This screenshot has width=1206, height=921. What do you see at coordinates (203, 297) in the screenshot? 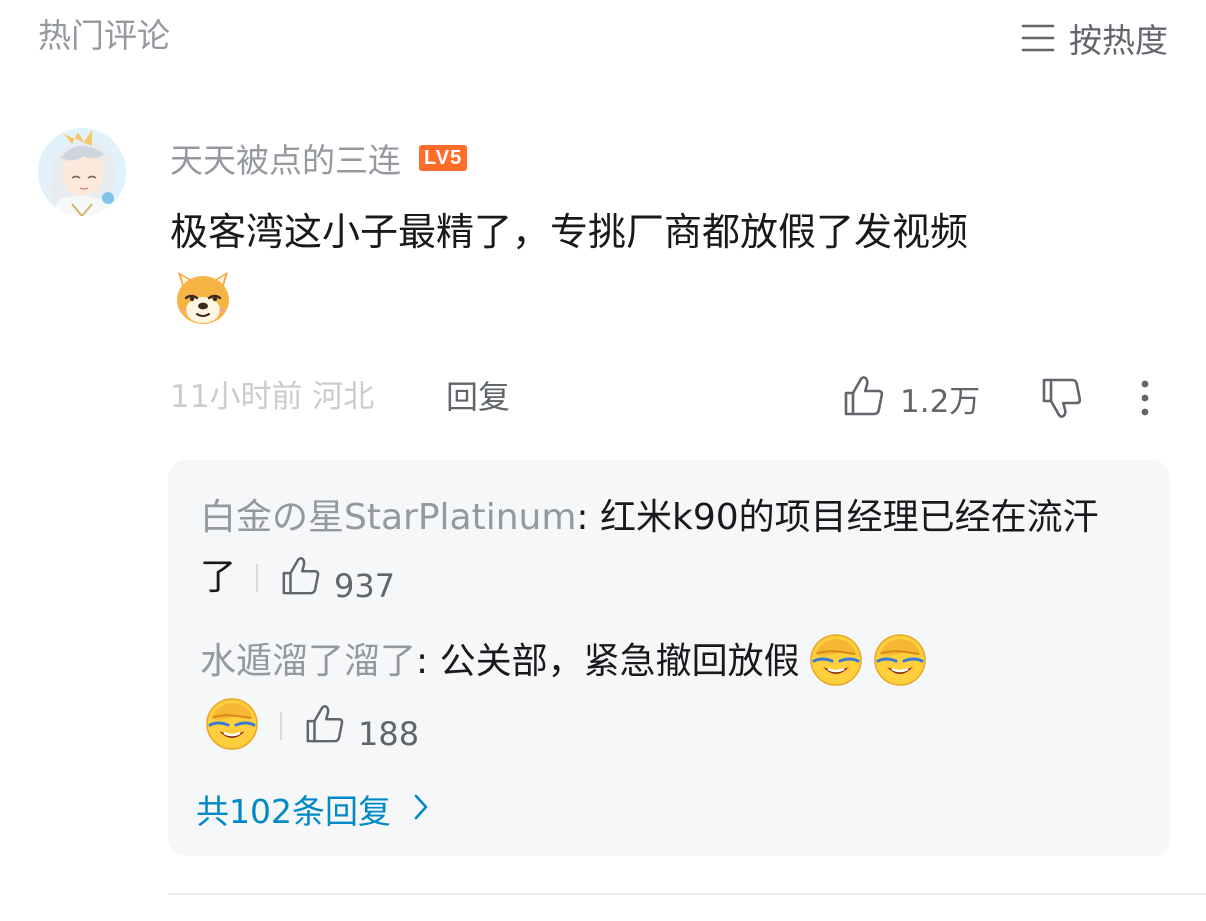
I see `doge-emoji-icon` at bounding box center [203, 297].